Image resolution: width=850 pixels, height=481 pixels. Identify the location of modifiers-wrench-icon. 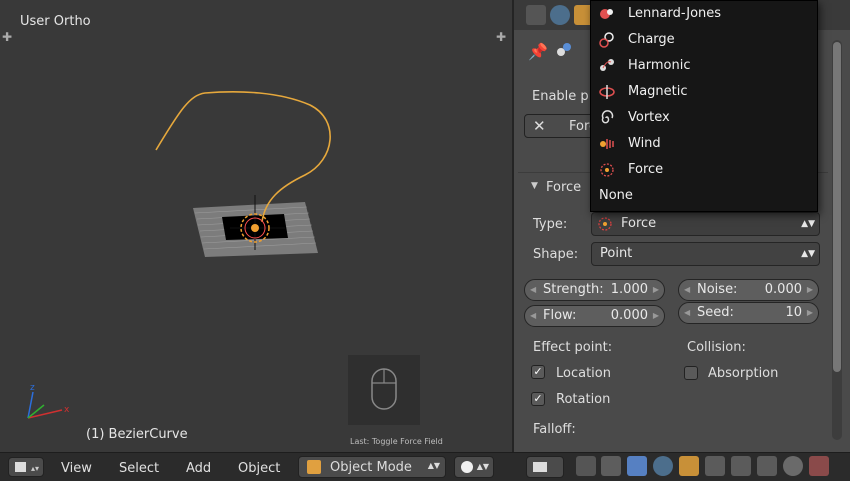
(741, 466).